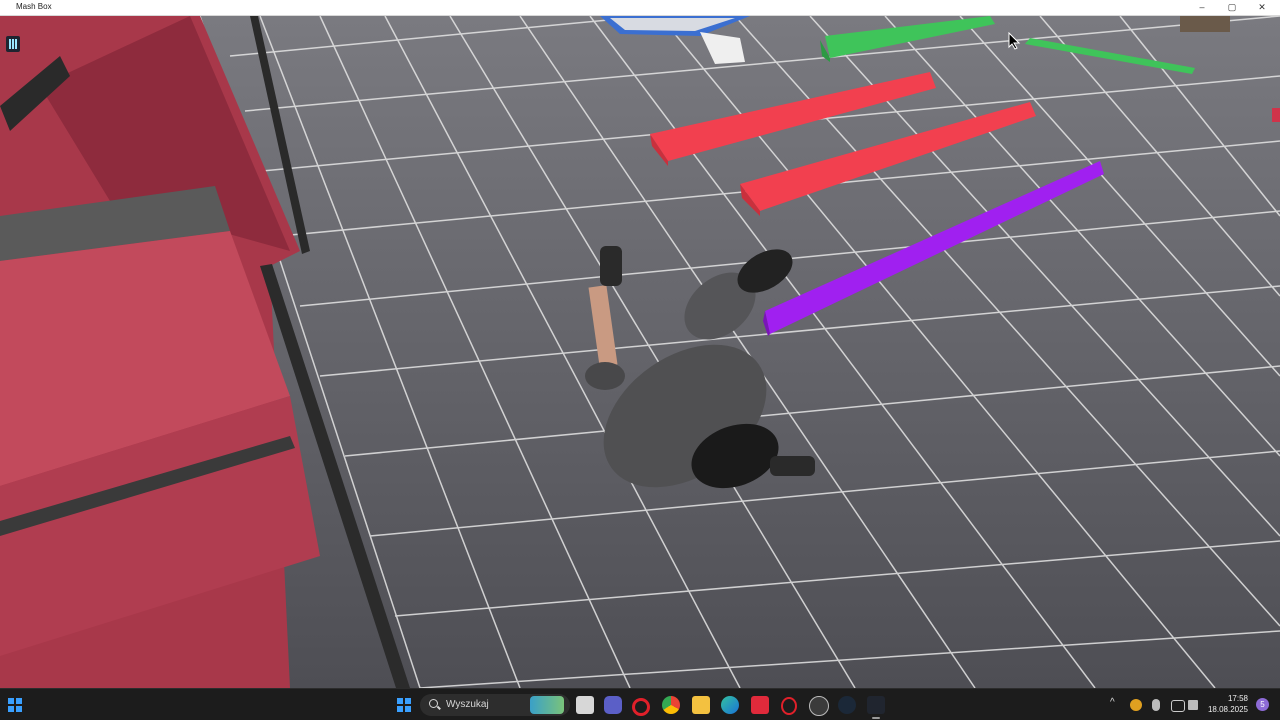 Image resolution: width=1280 pixels, height=720 pixels. What do you see at coordinates (641, 707) in the screenshot?
I see `opera-icon` at bounding box center [641, 707].